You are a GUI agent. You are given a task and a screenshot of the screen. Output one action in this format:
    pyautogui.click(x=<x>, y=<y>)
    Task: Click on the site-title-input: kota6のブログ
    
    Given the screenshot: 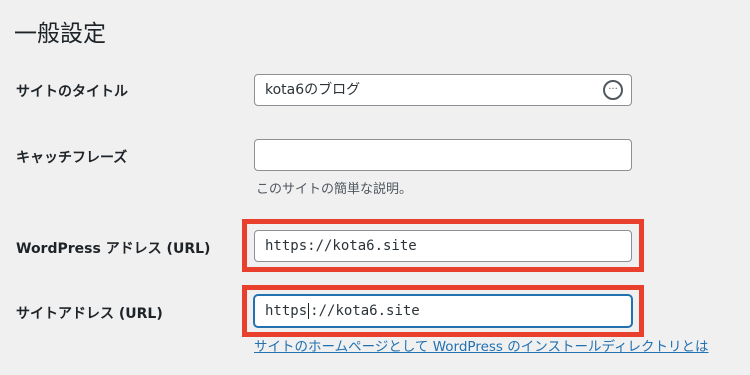 What is the action you would take?
    pyautogui.click(x=443, y=90)
    